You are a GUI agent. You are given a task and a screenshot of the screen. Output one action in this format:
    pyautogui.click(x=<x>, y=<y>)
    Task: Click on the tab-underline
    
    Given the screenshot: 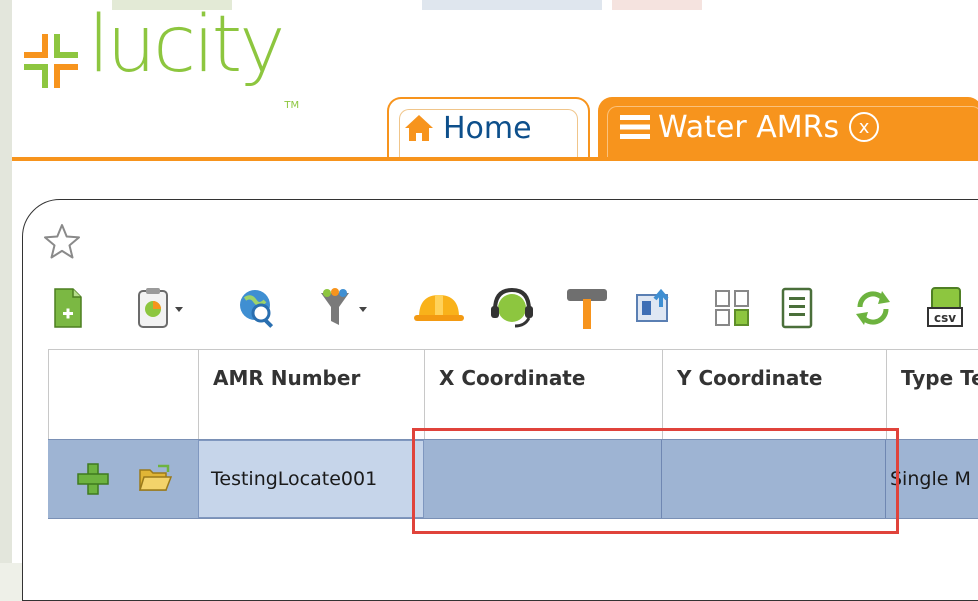 What is the action you would take?
    pyautogui.click(x=495, y=159)
    